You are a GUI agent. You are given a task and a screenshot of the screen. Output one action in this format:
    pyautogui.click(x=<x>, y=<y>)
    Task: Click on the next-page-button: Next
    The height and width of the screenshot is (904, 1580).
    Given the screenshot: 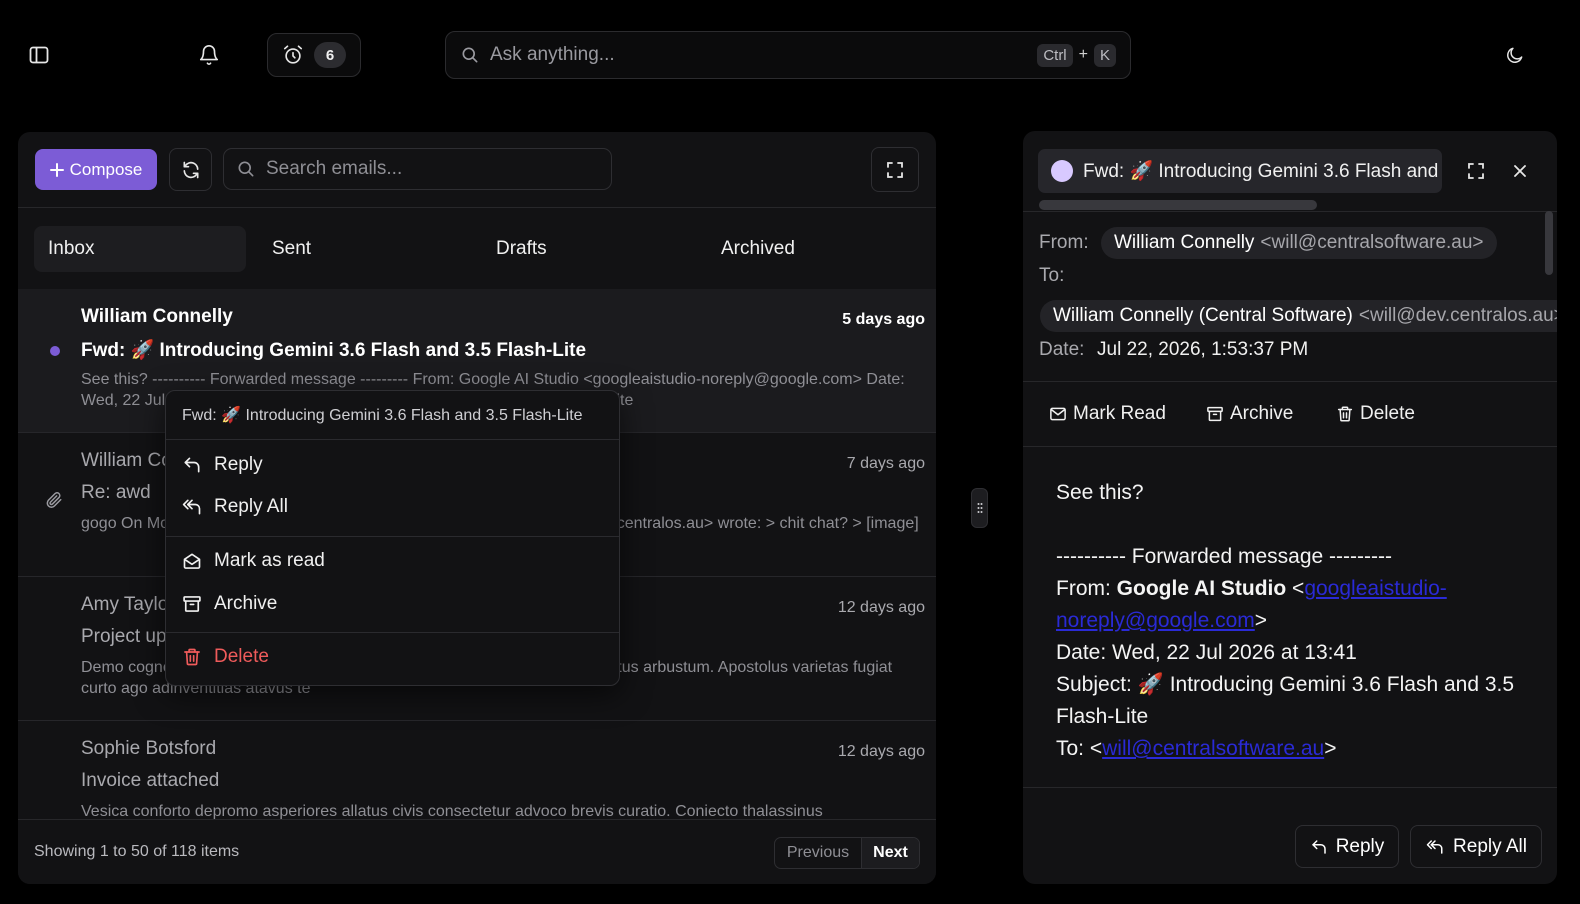 What is the action you would take?
    pyautogui.click(x=890, y=853)
    